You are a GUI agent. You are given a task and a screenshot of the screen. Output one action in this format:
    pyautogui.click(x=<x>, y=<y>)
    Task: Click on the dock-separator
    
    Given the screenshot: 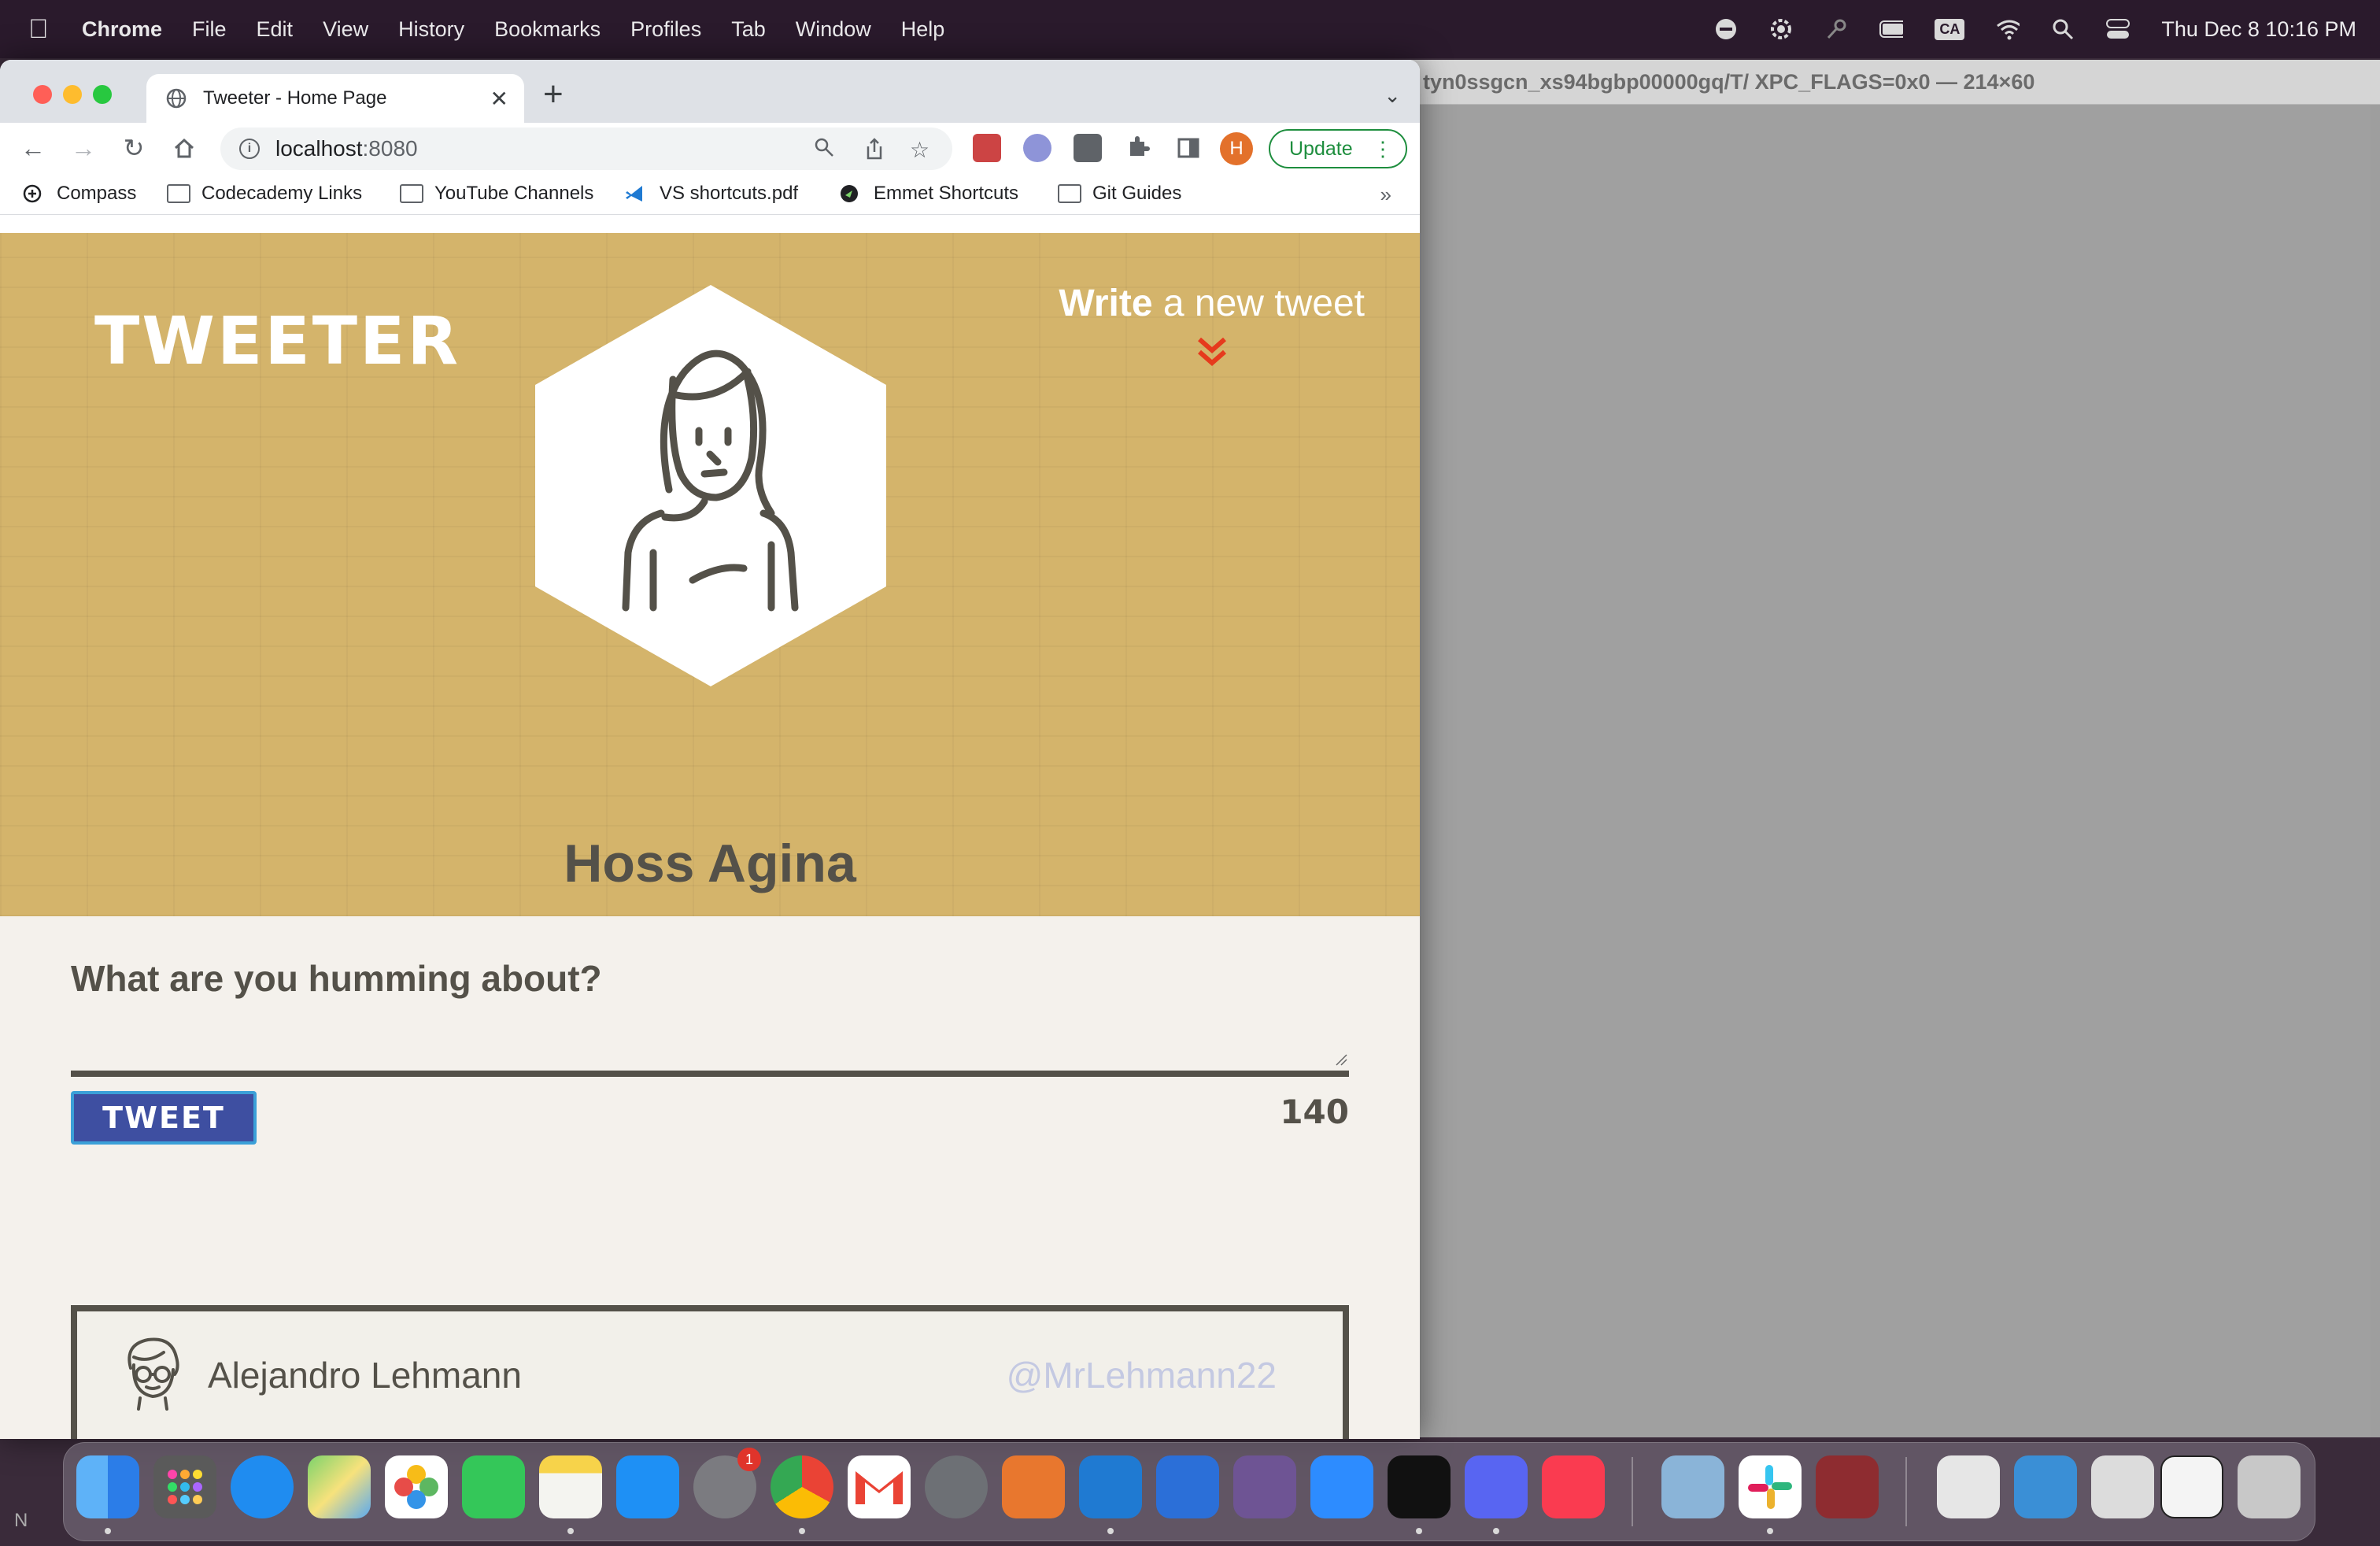 What is the action you would take?
    pyautogui.click(x=1906, y=1491)
    